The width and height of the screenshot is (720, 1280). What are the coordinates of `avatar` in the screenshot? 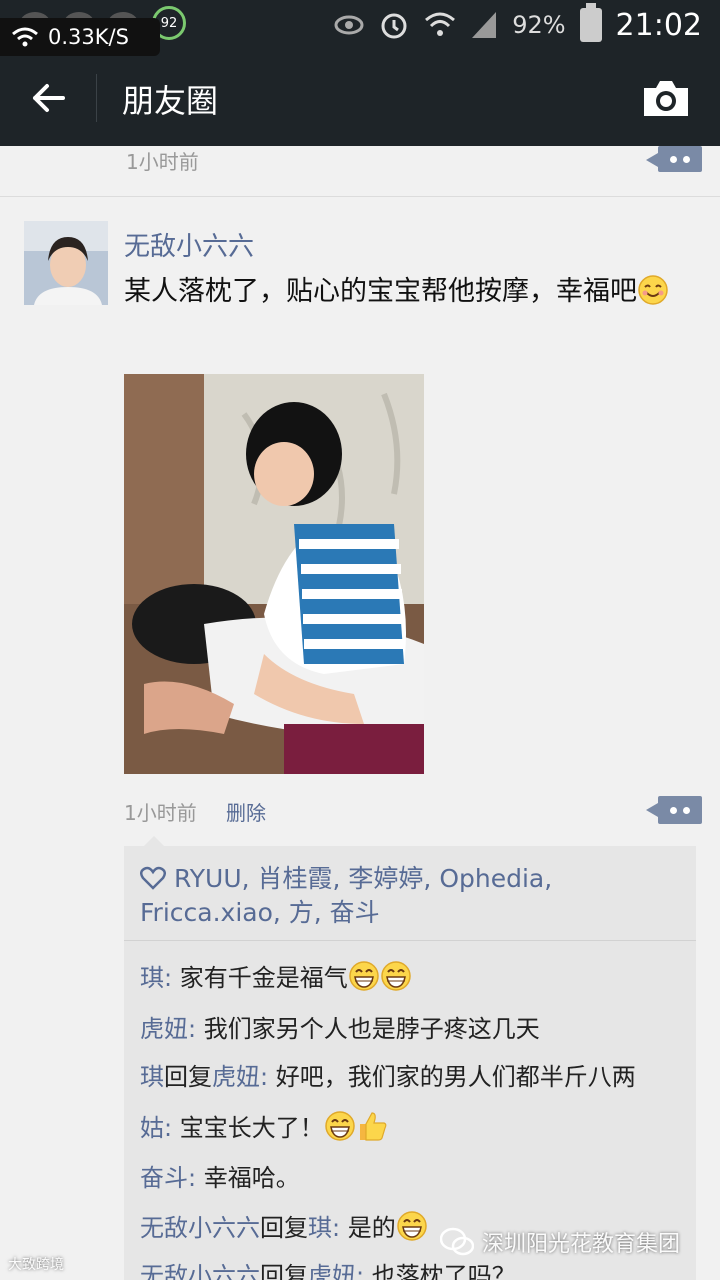 It's located at (66, 263).